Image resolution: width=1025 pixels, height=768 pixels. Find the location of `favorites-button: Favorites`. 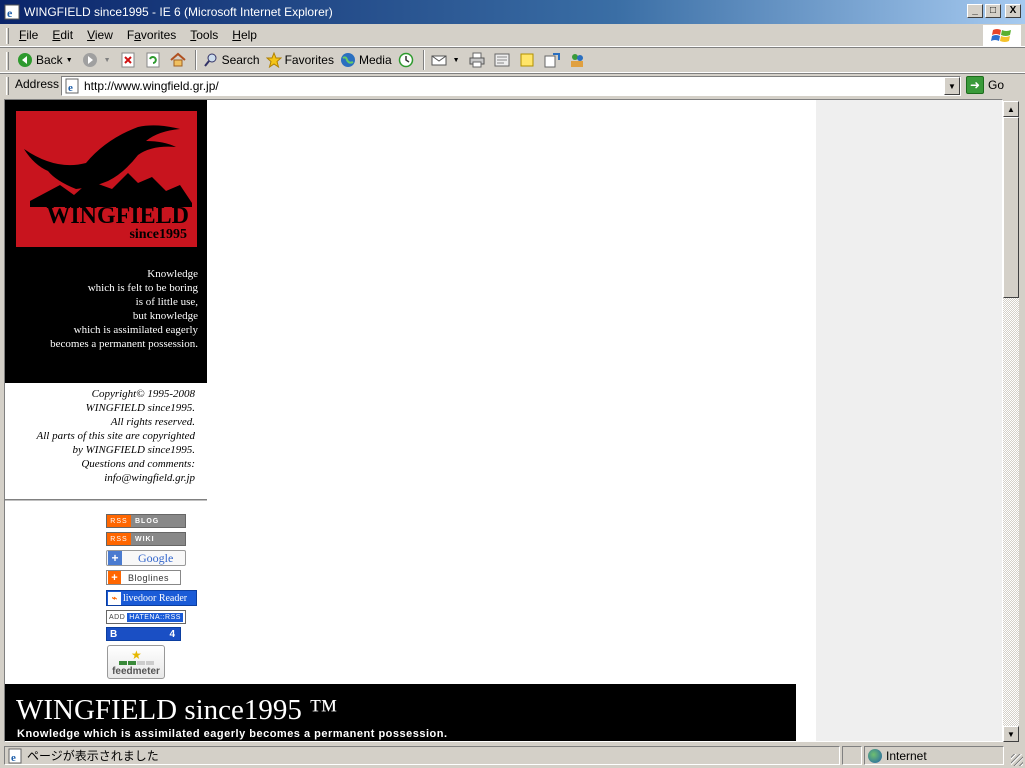

favorites-button: Favorites is located at coordinates (300, 60).